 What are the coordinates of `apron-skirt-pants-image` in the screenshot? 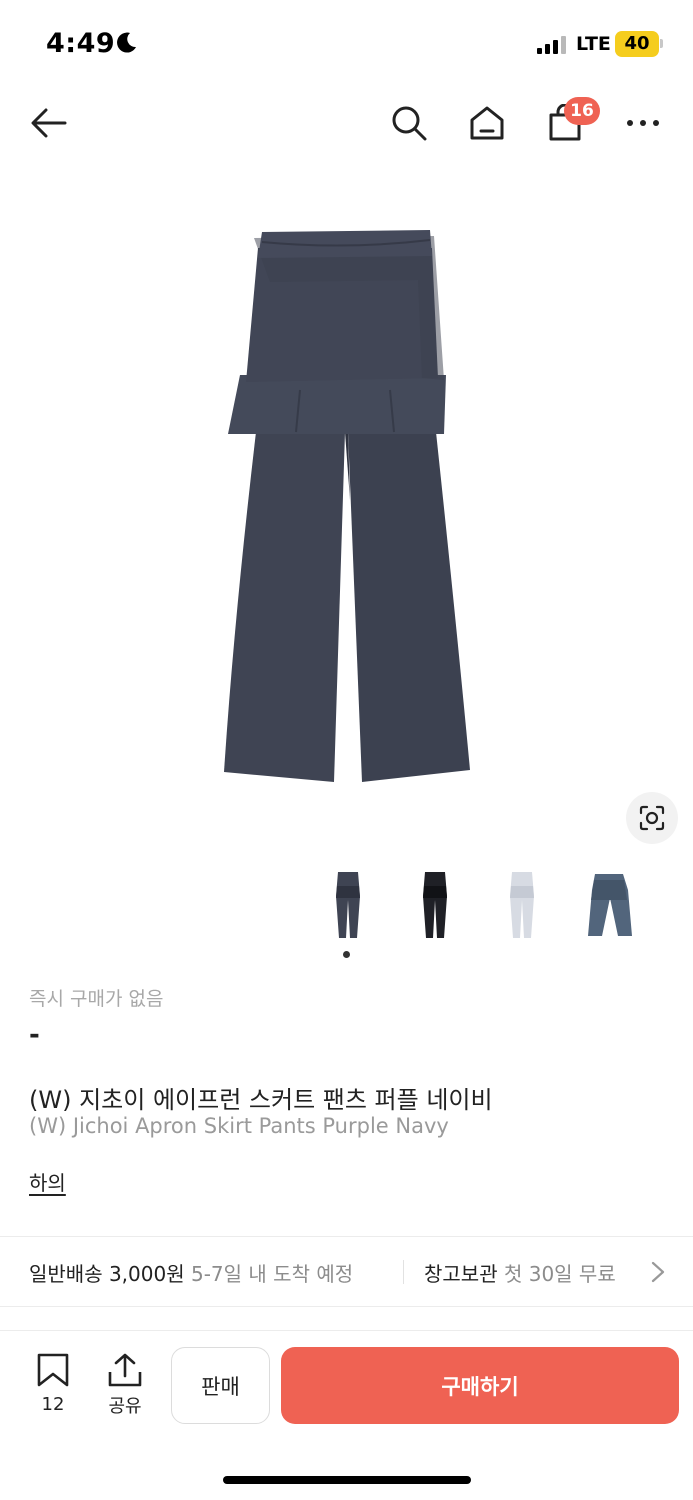 It's located at (347, 506).